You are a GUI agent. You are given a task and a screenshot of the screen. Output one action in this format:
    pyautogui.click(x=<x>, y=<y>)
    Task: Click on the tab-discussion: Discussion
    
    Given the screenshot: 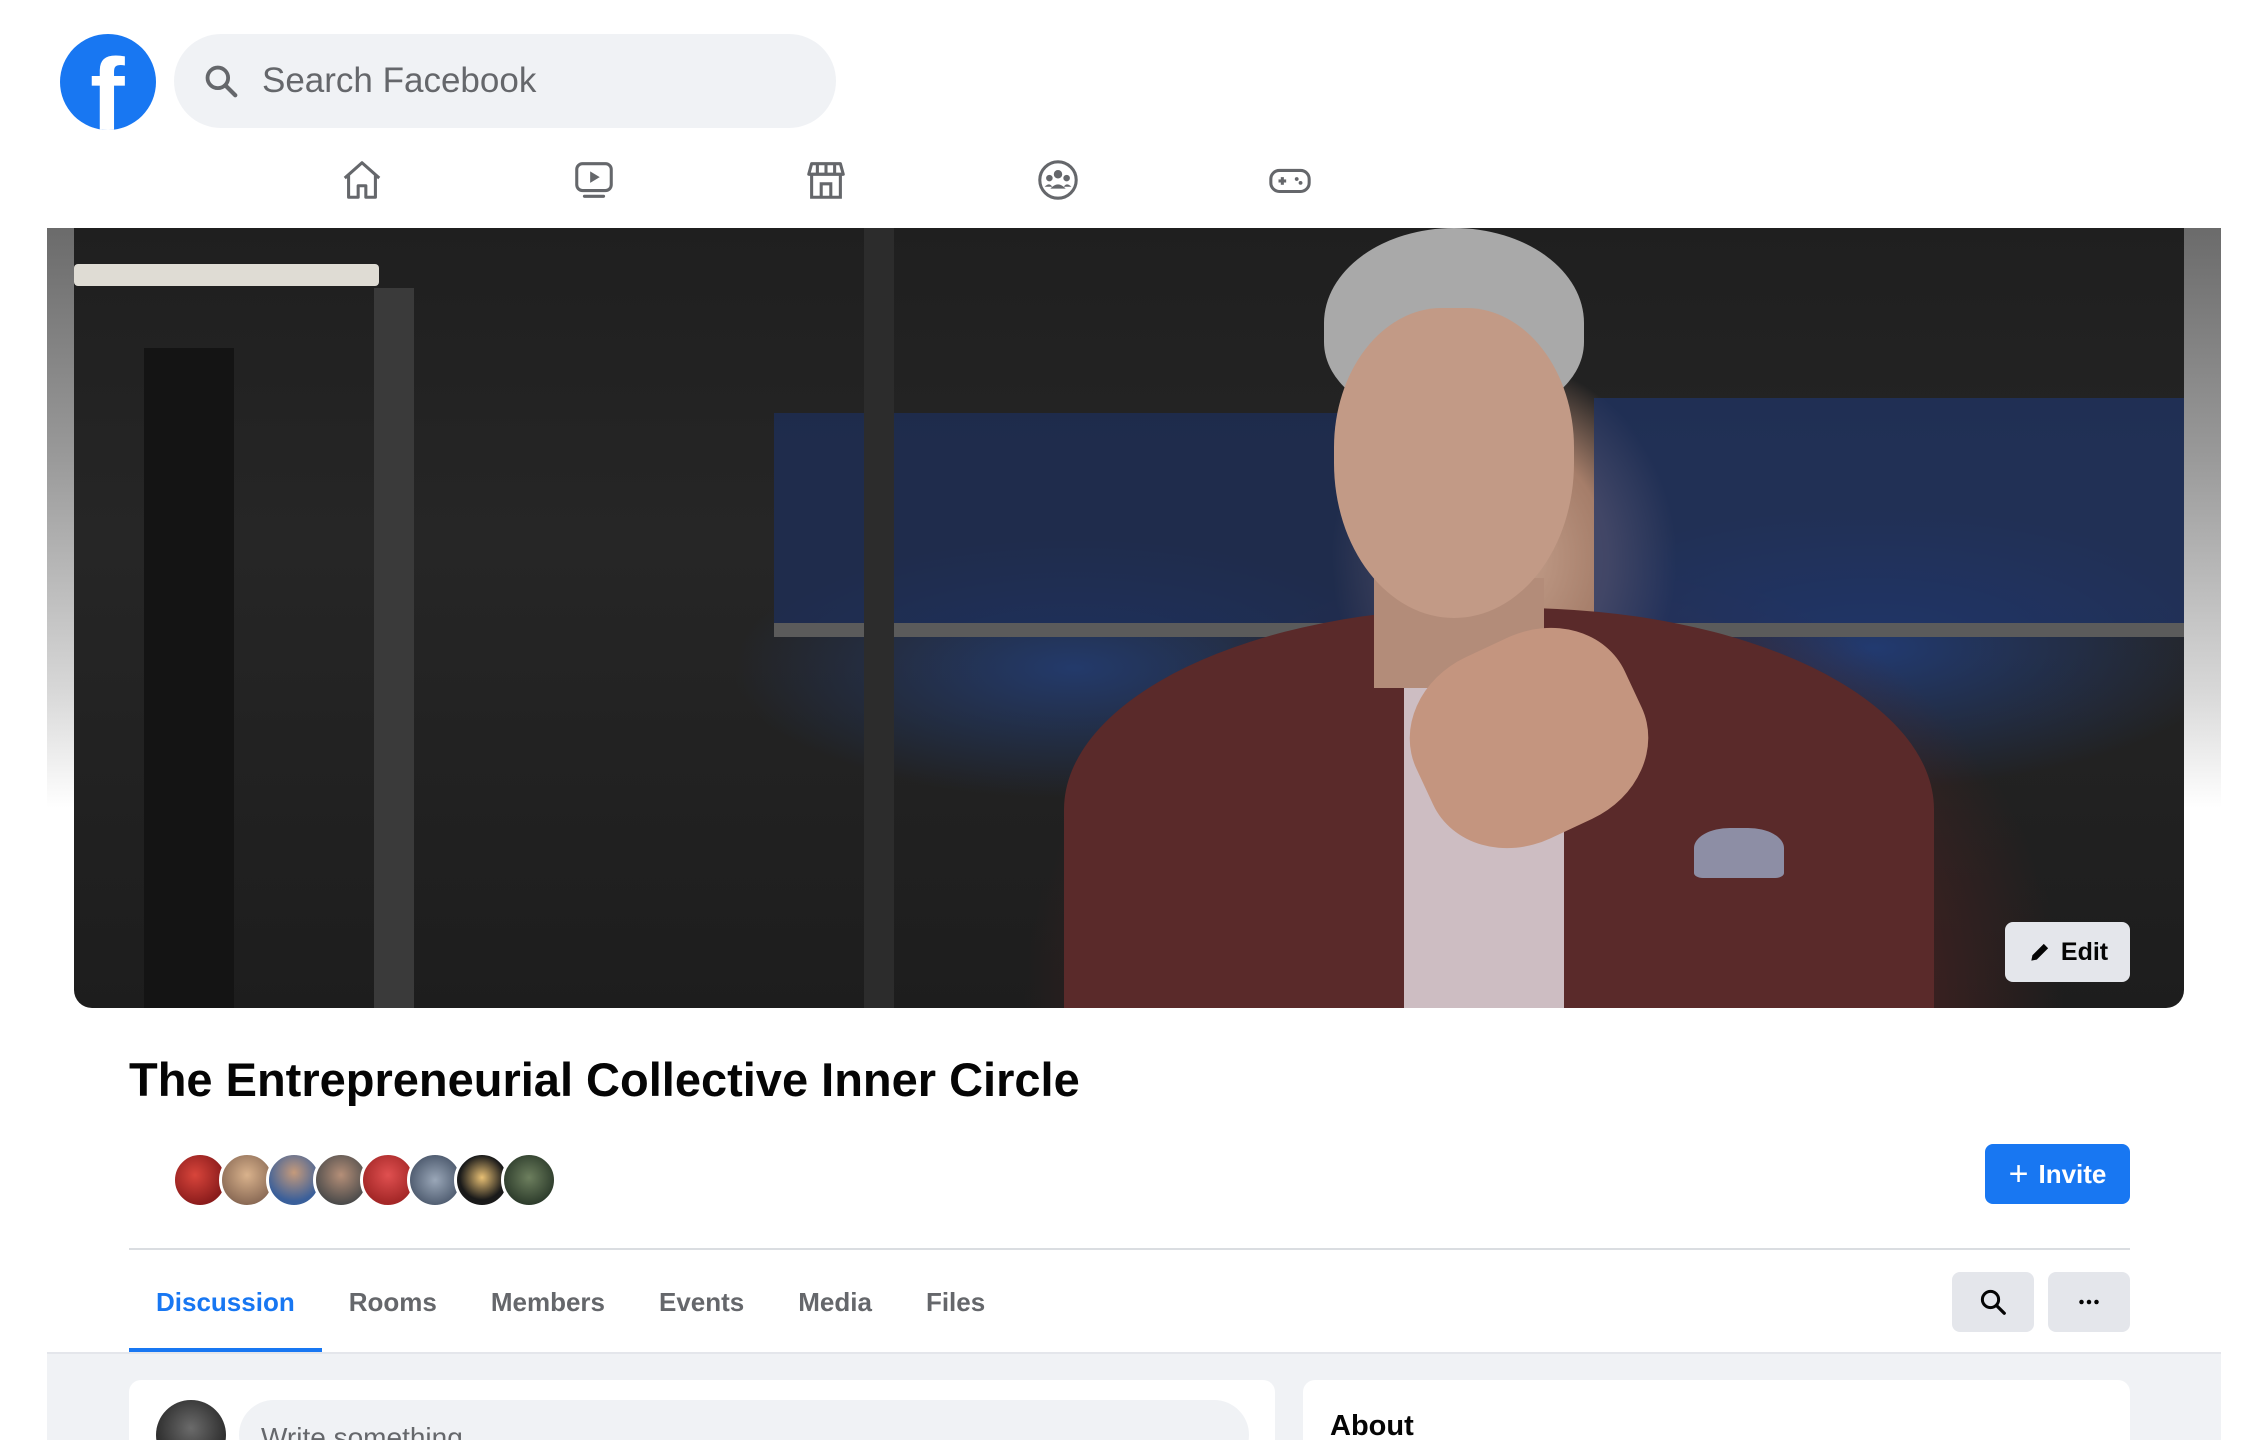 What is the action you would take?
    pyautogui.click(x=225, y=1302)
    